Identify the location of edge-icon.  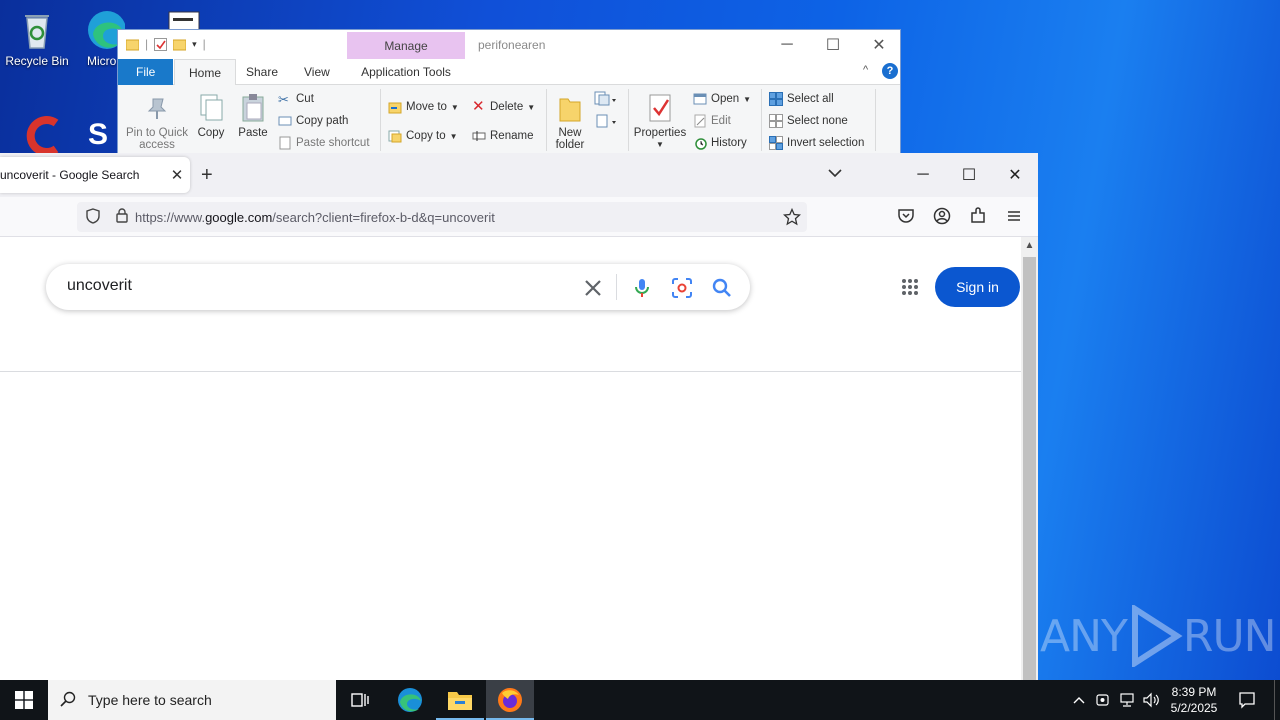
(410, 700).